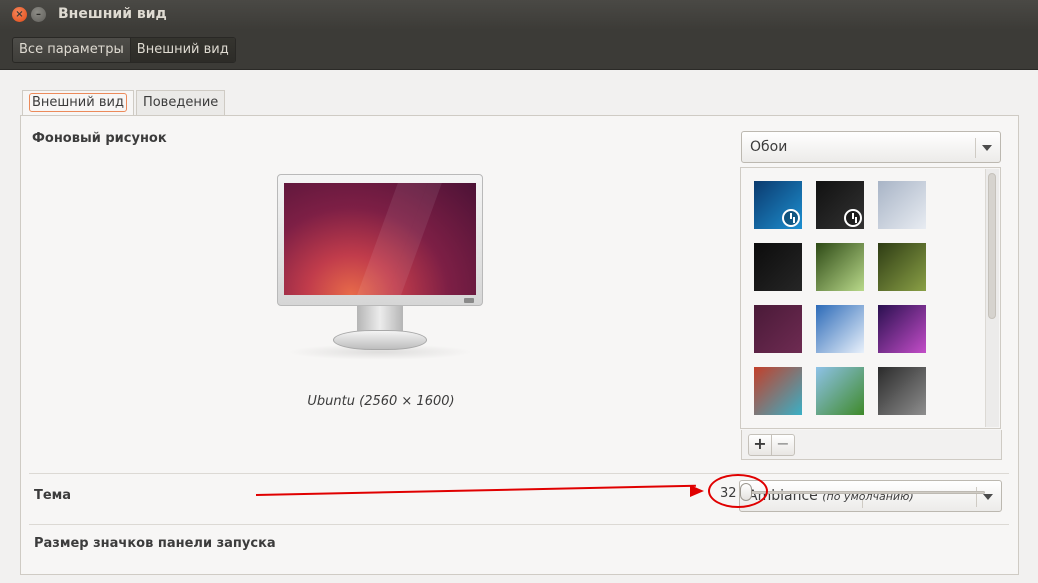 The height and width of the screenshot is (583, 1038). I want to click on wallpaper-grid-scrollbar, so click(992, 298).